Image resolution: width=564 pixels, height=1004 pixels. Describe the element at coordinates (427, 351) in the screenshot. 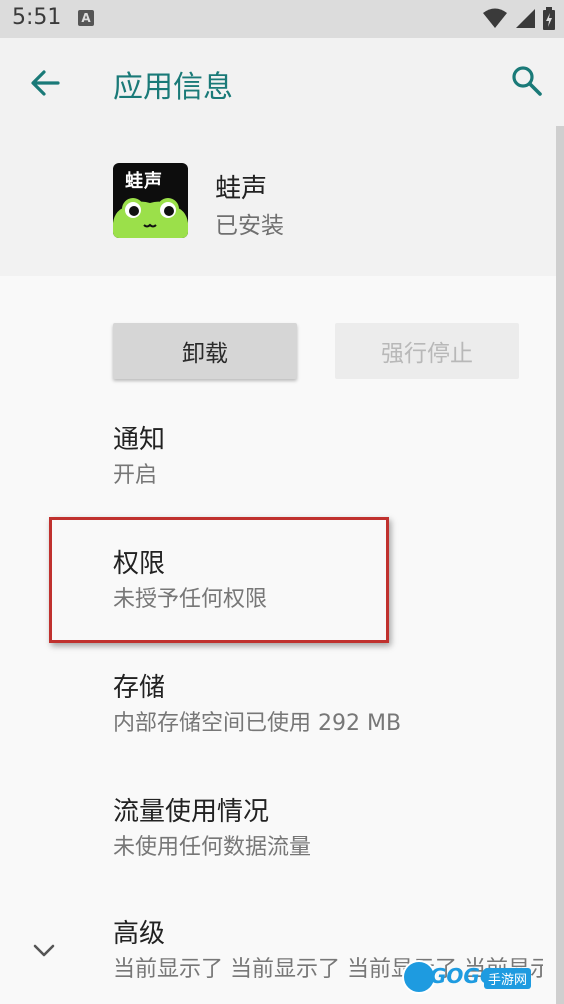

I see `force-stop-button: 强行停止` at that location.